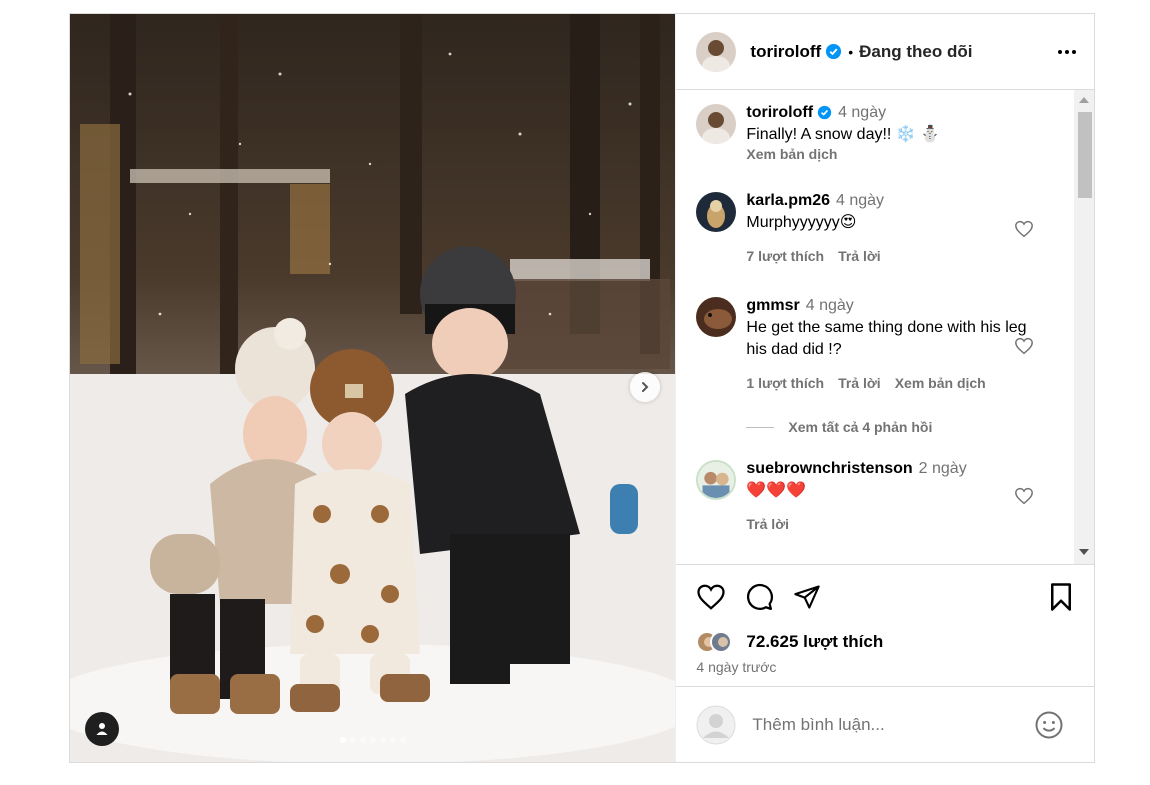 Image resolution: width=1150 pixels, height=785 pixels. I want to click on scroll-up-arrow-icon, so click(1084, 100).